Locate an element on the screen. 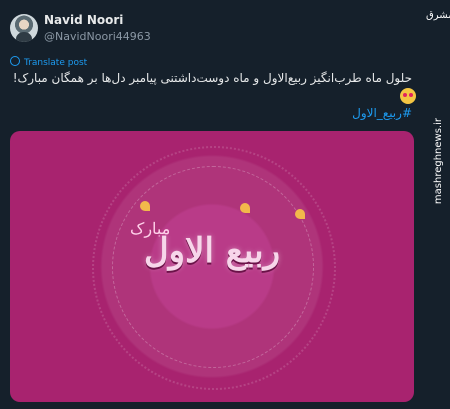 This screenshot has width=450, height=409. calligraphy-text: ربیع الاول is located at coordinates (212, 251).